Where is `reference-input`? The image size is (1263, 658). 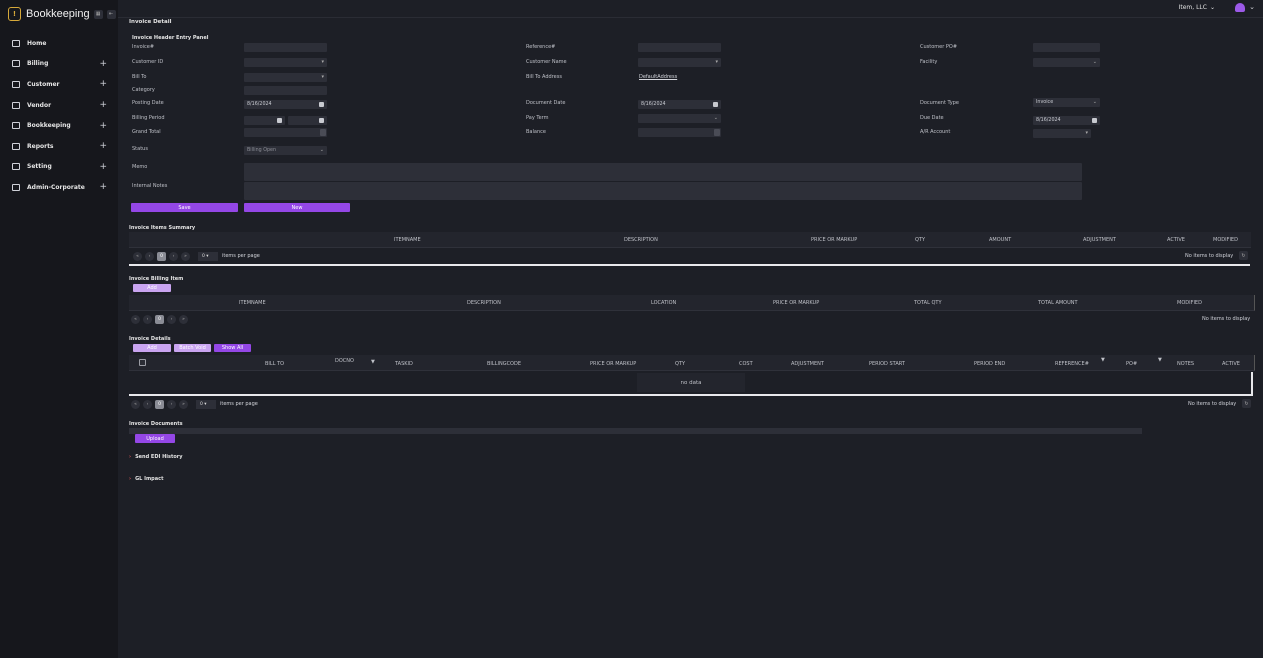 reference-input is located at coordinates (679, 47).